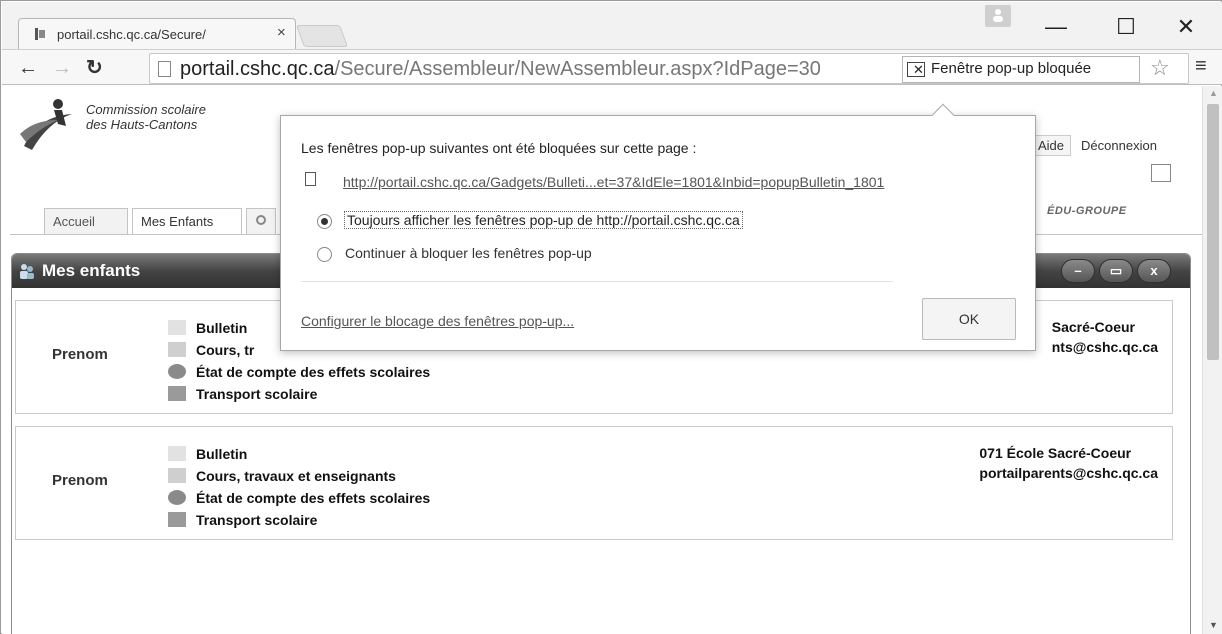  Describe the element at coordinates (281, 33) in the screenshot. I see `tab-close-icon: ×` at that location.